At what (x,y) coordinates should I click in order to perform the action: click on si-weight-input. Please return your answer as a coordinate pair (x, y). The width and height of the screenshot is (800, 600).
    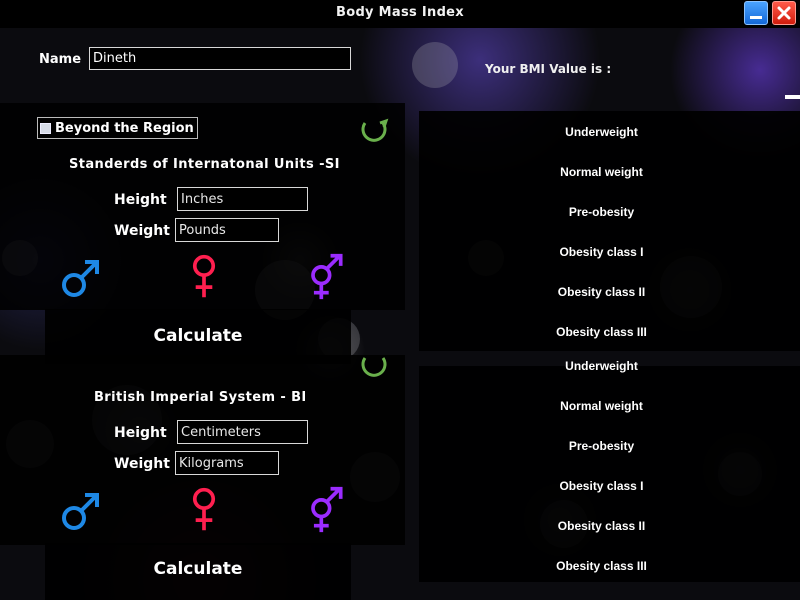
    Looking at the image, I should click on (227, 230).